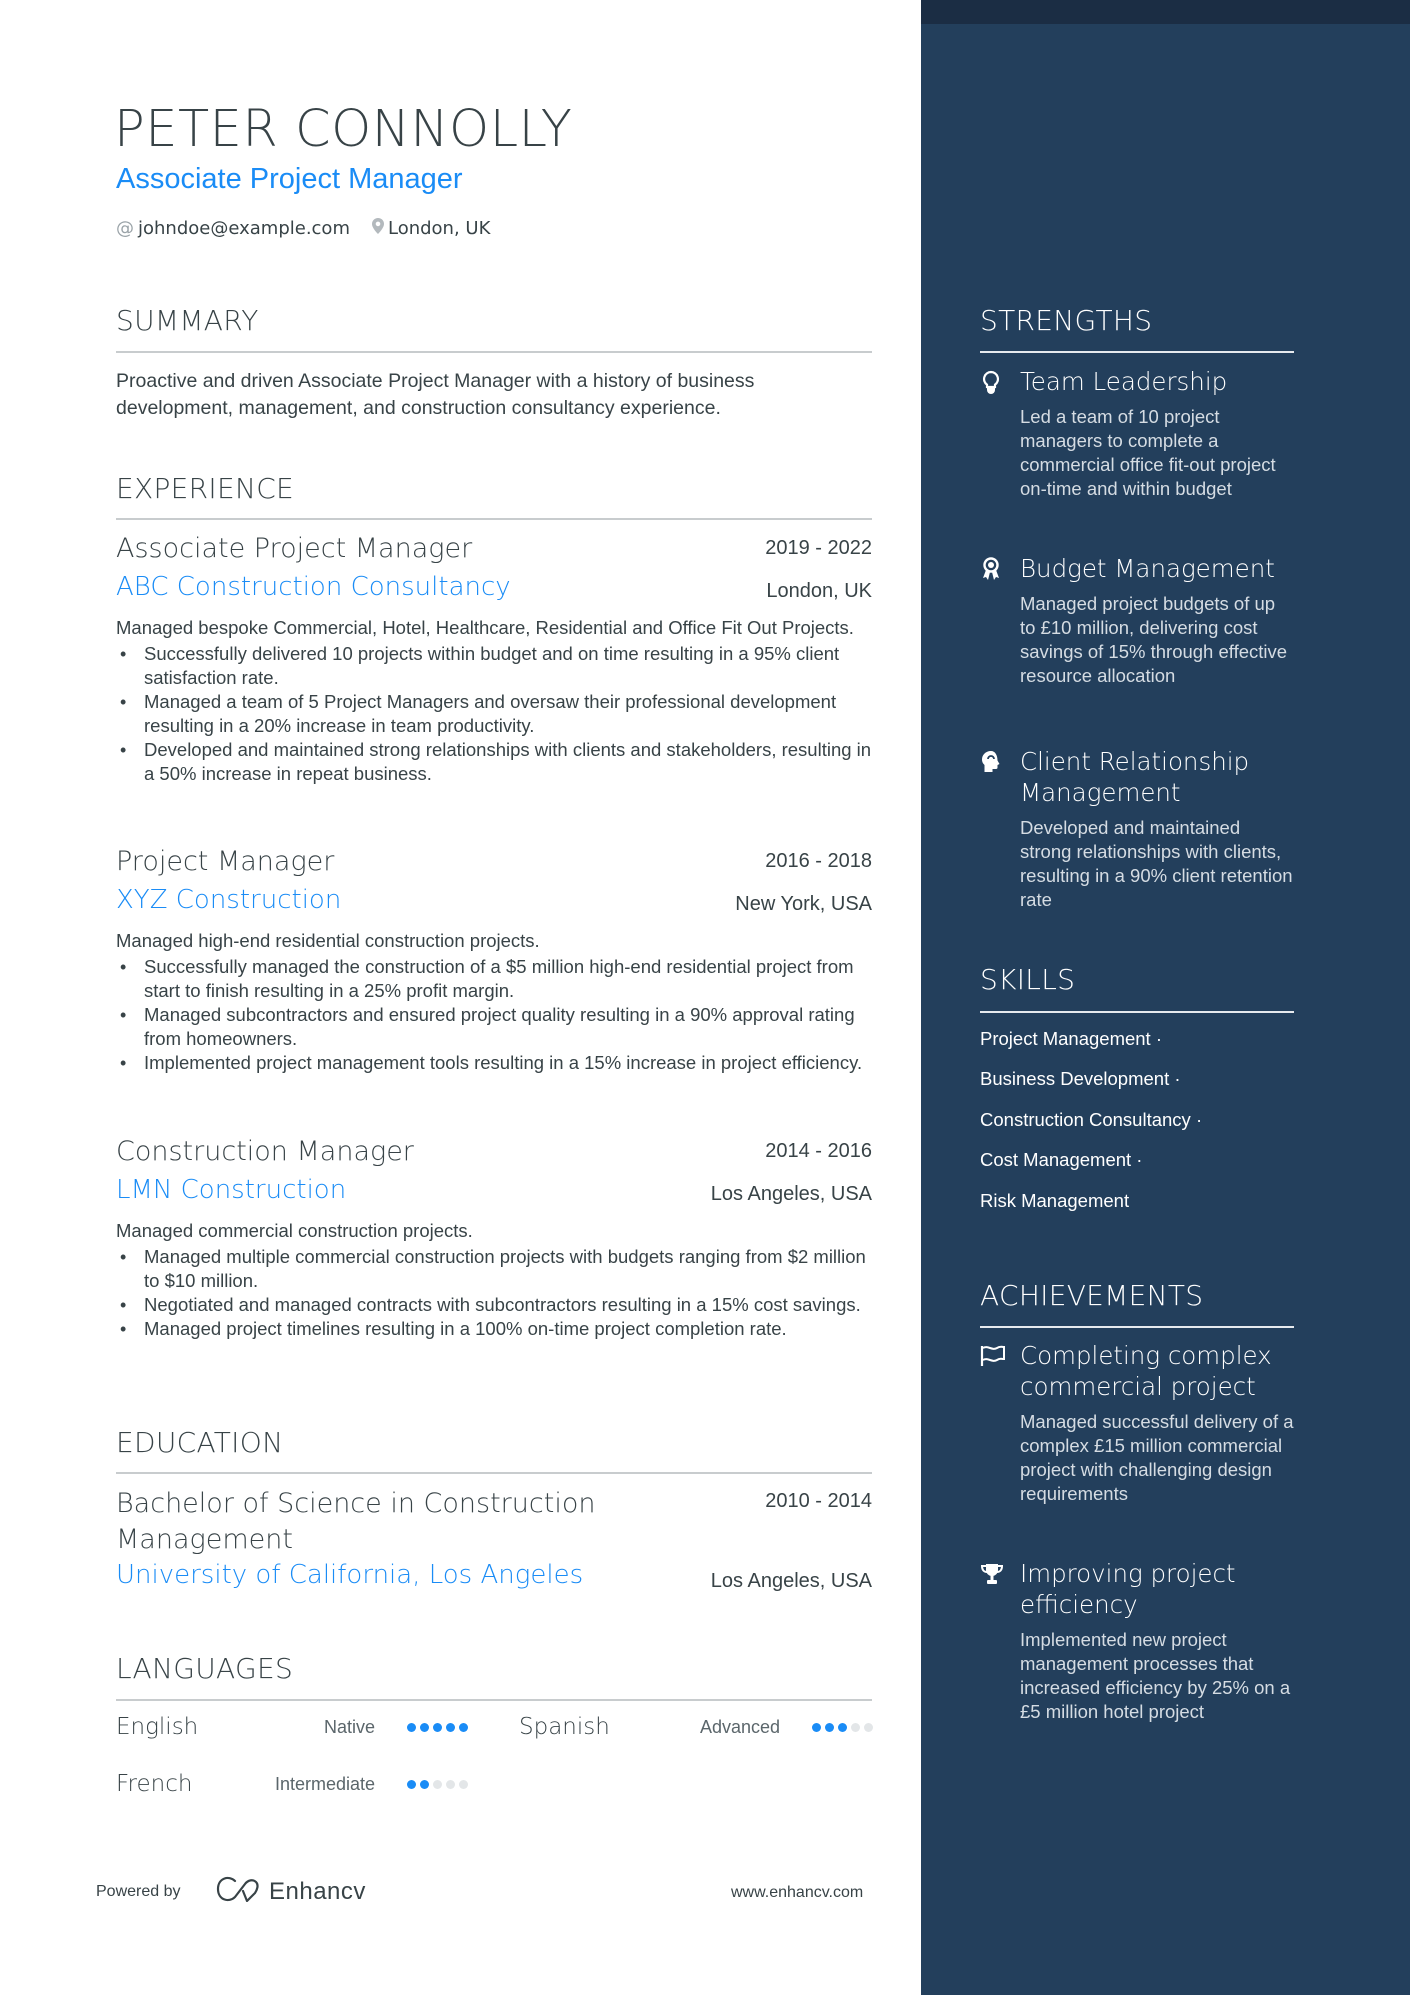  Describe the element at coordinates (138, 1891) in the screenshot. I see `powered-by-label: Powered by` at that location.